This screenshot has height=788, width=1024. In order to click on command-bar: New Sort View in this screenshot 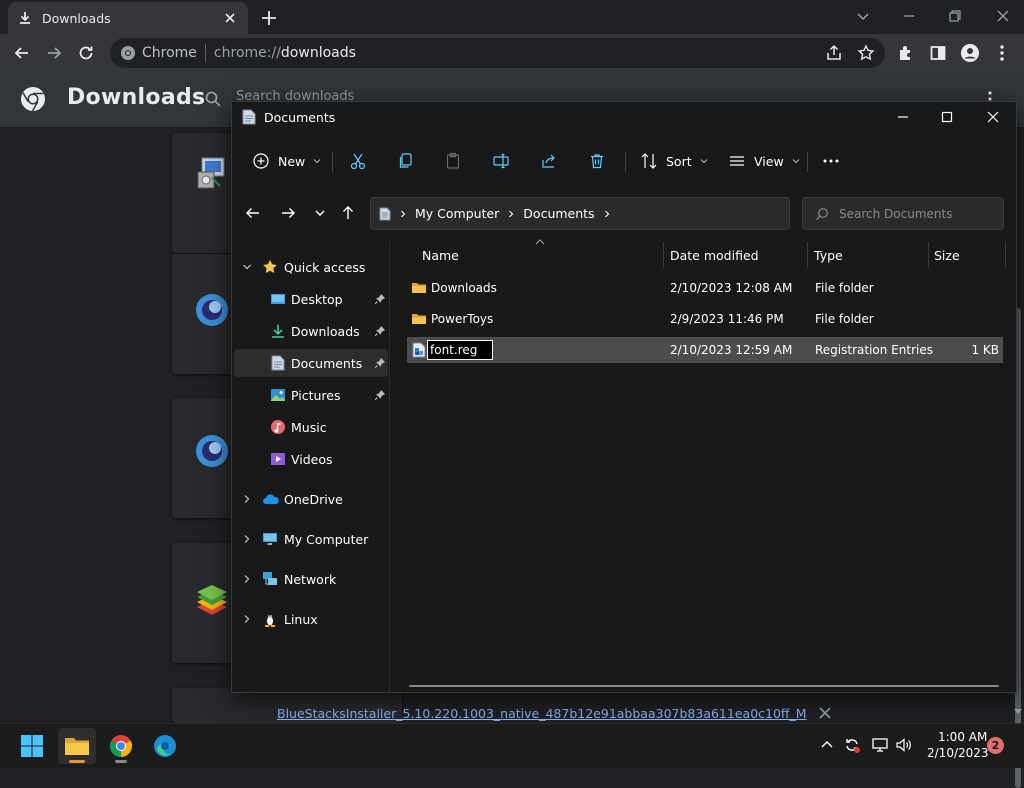, I will do `click(624, 161)`.